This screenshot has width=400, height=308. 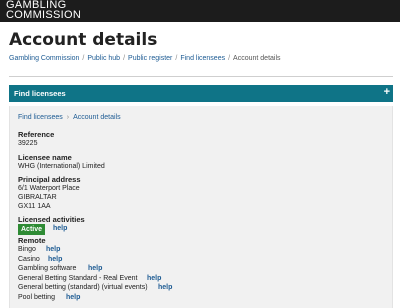 I want to click on bingo-help-link: help, so click(x=53, y=249).